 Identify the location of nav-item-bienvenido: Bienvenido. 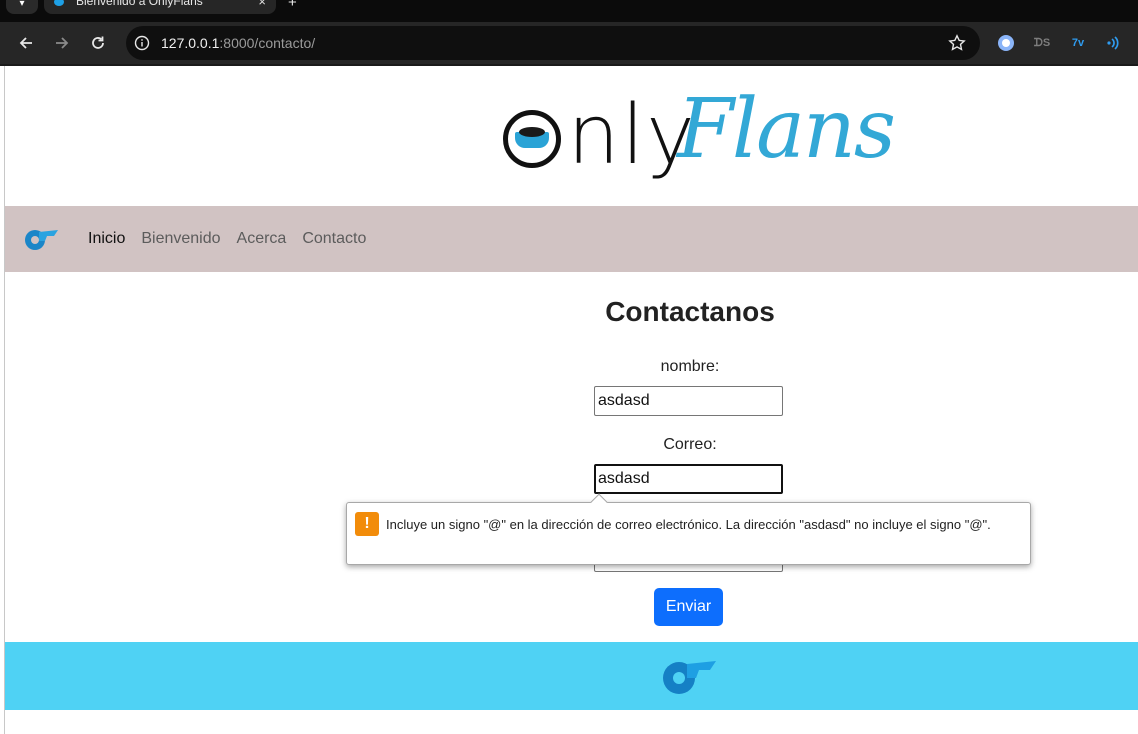
(180, 239).